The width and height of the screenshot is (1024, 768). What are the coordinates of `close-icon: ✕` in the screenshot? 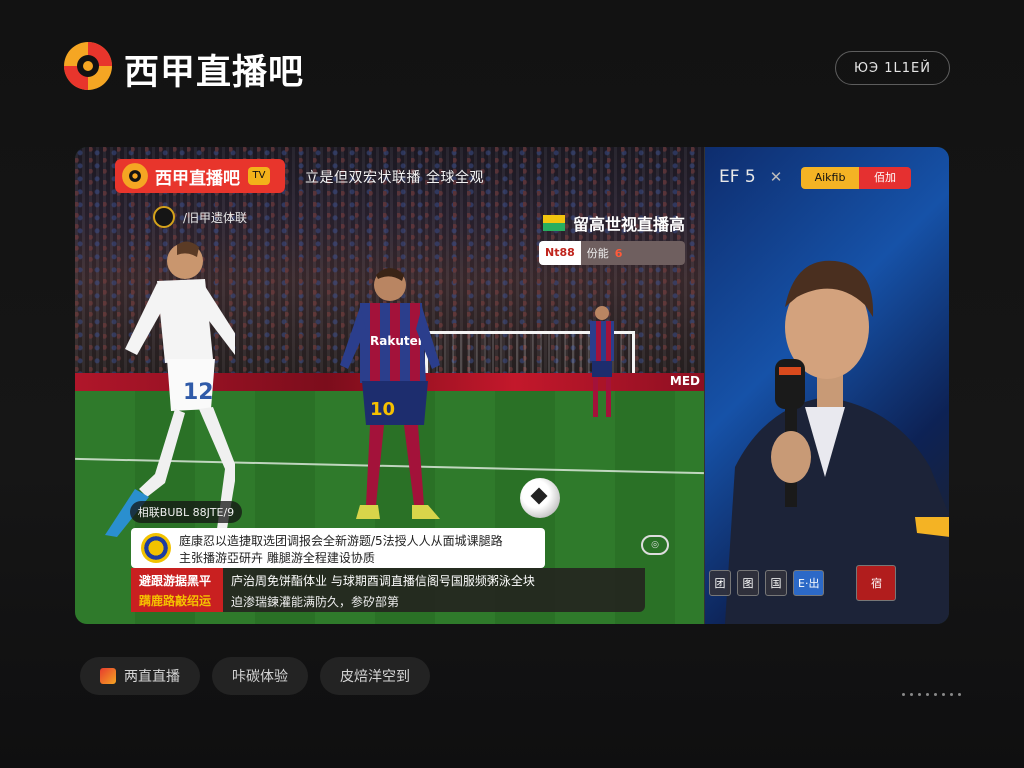 It's located at (776, 177).